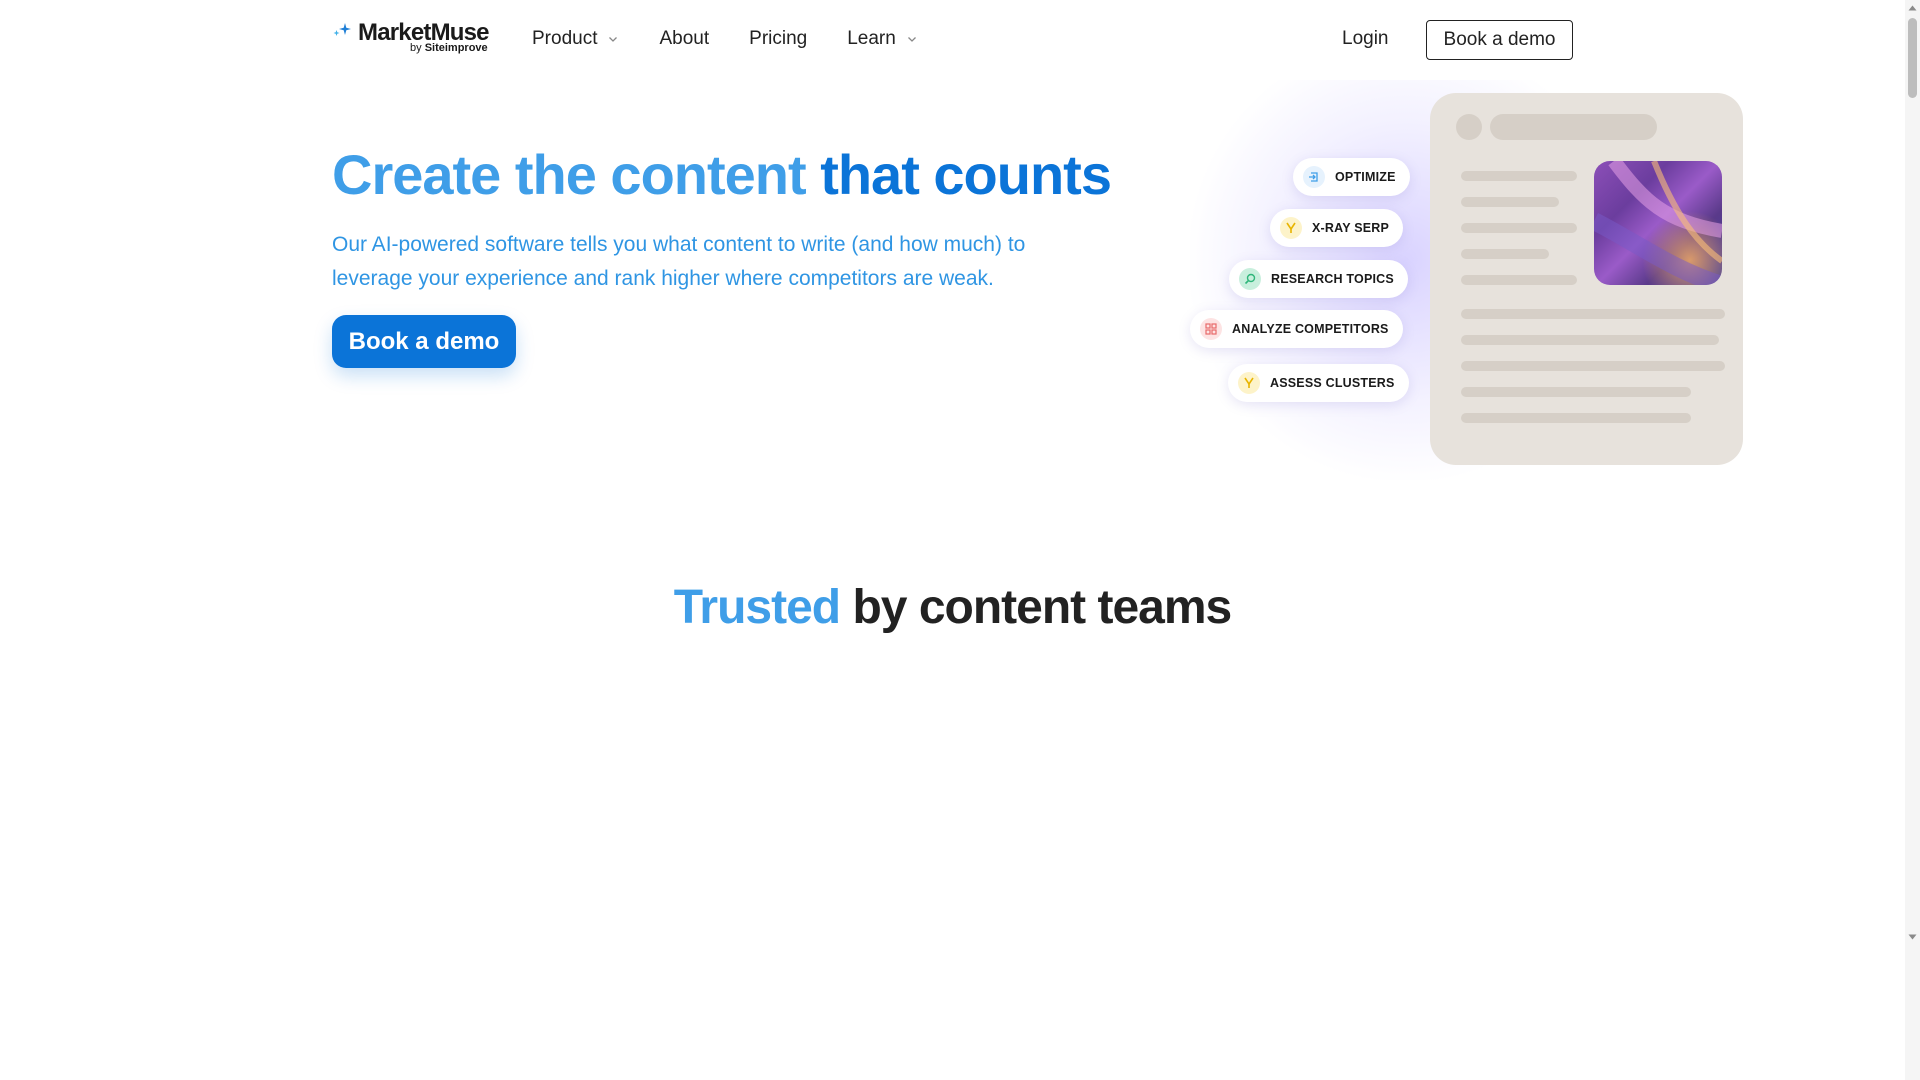 The width and height of the screenshot is (1920, 1080). Describe the element at coordinates (1912, 540) in the screenshot. I see `page-scrollbar` at that location.